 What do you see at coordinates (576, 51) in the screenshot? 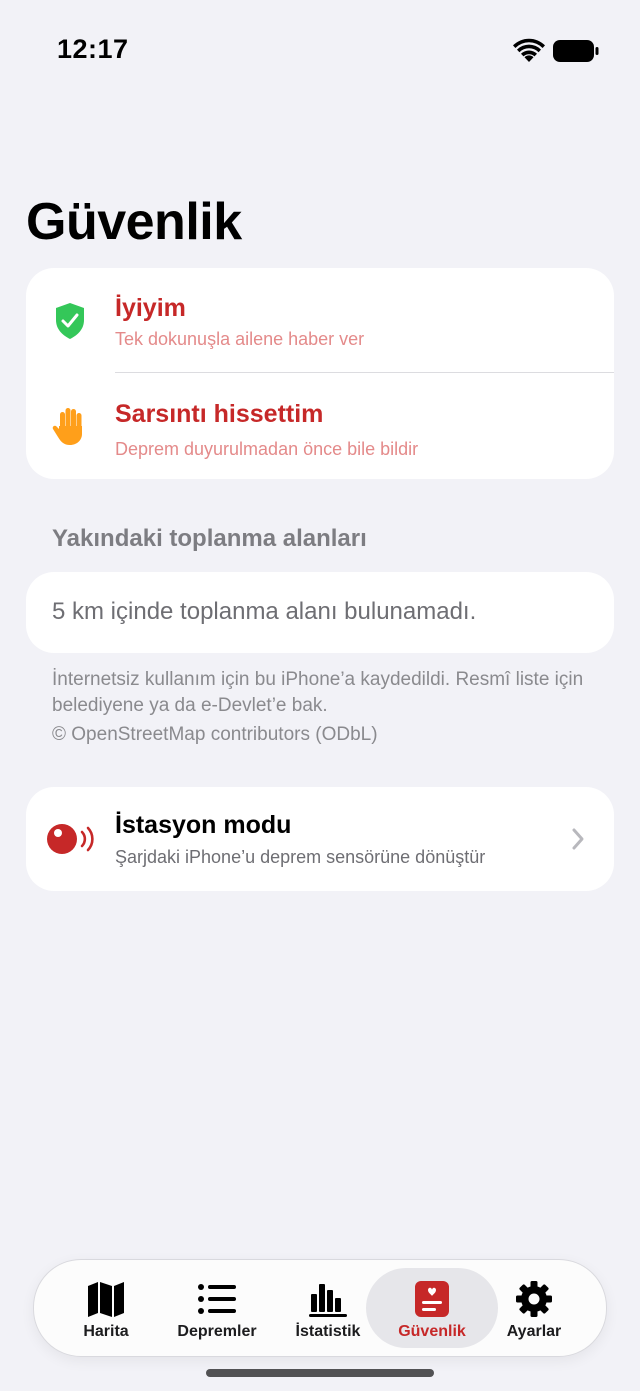
I see `battery-icon` at bounding box center [576, 51].